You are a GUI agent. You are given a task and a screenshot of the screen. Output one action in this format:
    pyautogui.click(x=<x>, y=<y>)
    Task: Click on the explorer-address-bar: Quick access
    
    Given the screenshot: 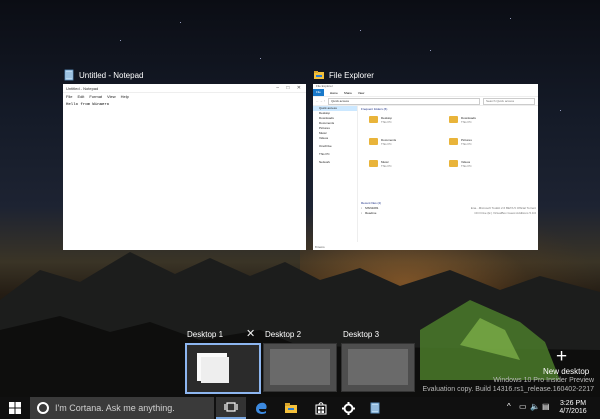 What is the action you would take?
    pyautogui.click(x=404, y=101)
    